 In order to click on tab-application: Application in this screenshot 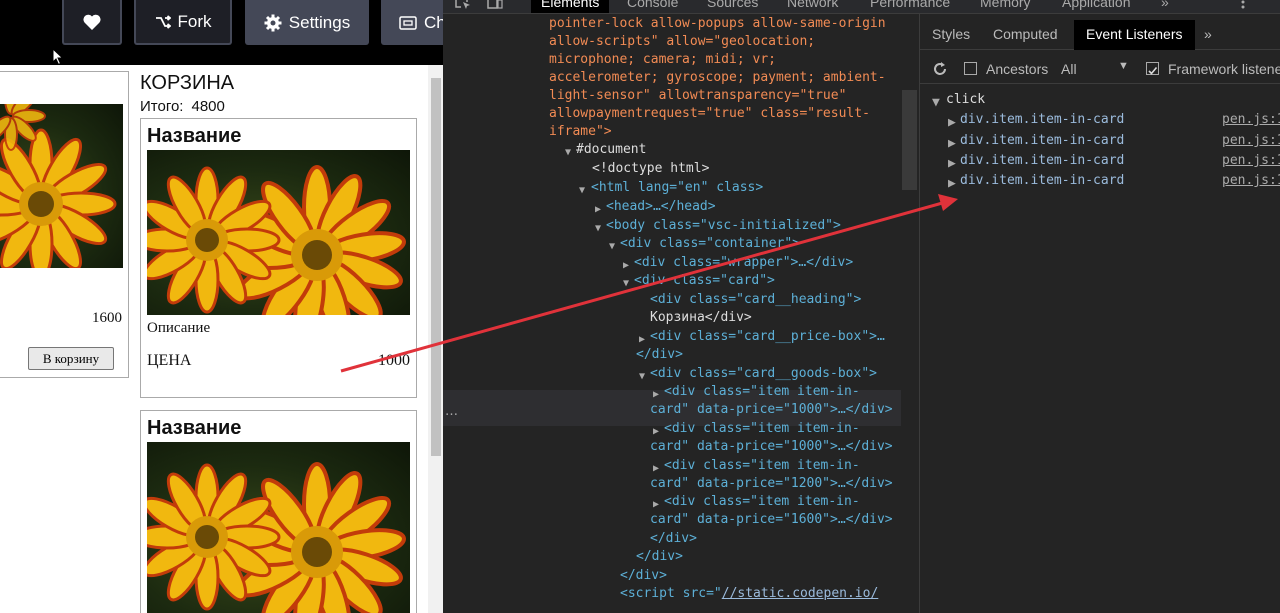, I will do `click(1096, 5)`.